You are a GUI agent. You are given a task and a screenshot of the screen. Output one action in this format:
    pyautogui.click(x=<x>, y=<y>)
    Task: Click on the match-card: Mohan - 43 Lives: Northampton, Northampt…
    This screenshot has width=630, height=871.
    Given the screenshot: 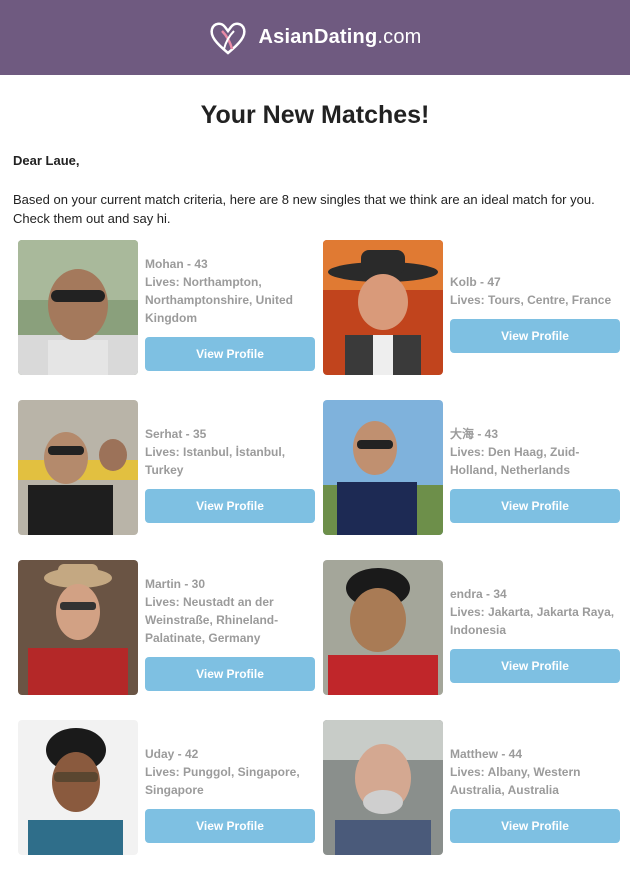 What is the action you would take?
    pyautogui.click(x=167, y=307)
    